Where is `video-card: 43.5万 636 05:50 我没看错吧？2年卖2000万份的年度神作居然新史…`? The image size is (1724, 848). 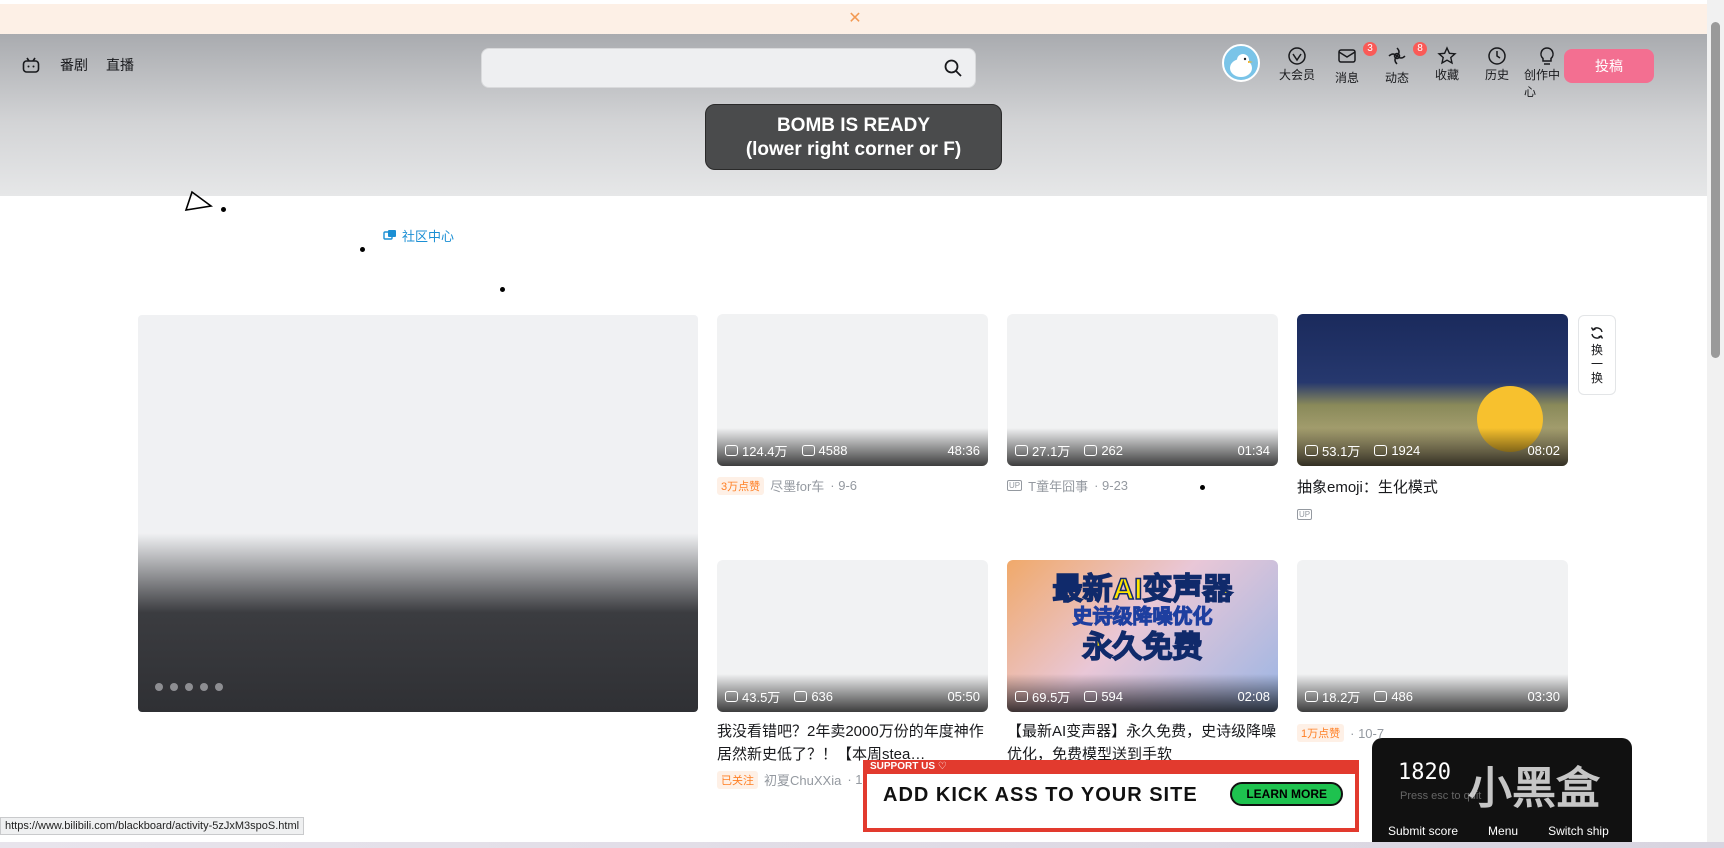
video-card: 43.5万 636 05:50 我没看错吧？2年卖2000万份的年度神作居然新史… is located at coordinates (852, 674).